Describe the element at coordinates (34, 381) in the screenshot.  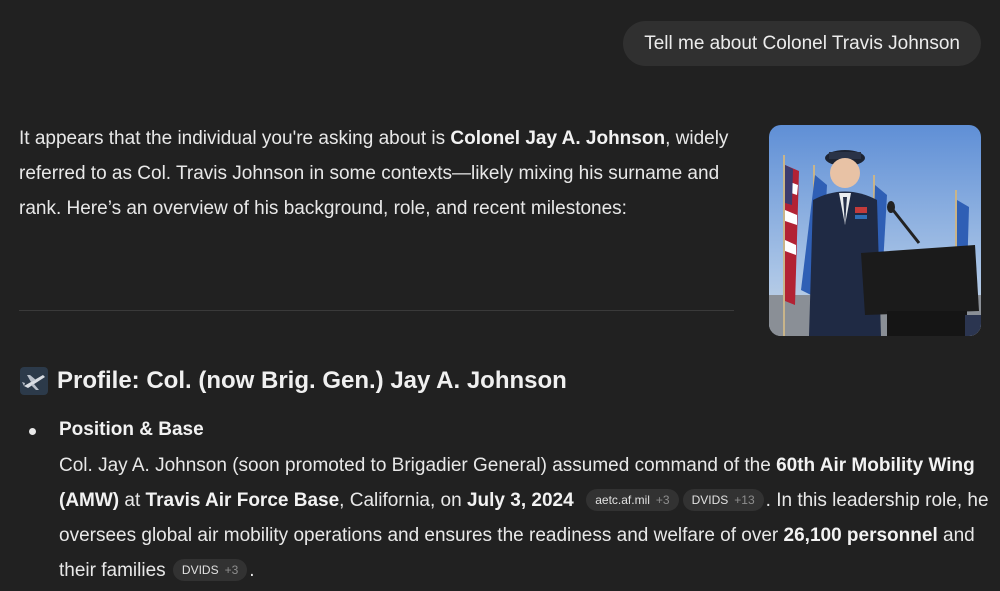
I see `airplane-icon` at that location.